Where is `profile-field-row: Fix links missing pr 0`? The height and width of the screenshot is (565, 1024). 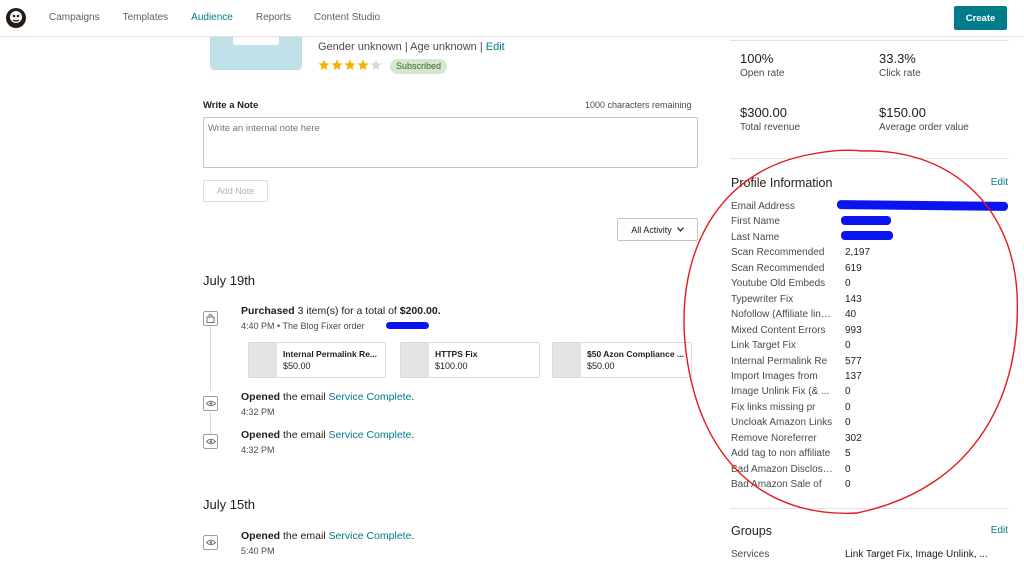 profile-field-row: Fix links missing pr 0 is located at coordinates (871, 409).